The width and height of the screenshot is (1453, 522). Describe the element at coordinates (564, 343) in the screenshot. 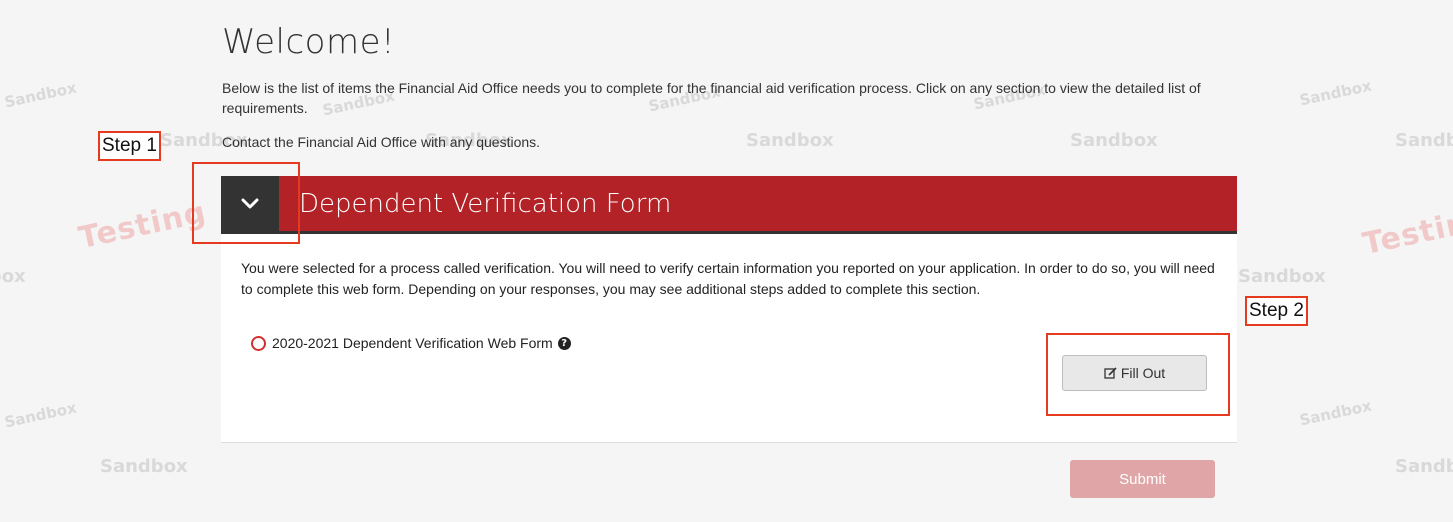

I see `question-circle-icon: ?` at that location.